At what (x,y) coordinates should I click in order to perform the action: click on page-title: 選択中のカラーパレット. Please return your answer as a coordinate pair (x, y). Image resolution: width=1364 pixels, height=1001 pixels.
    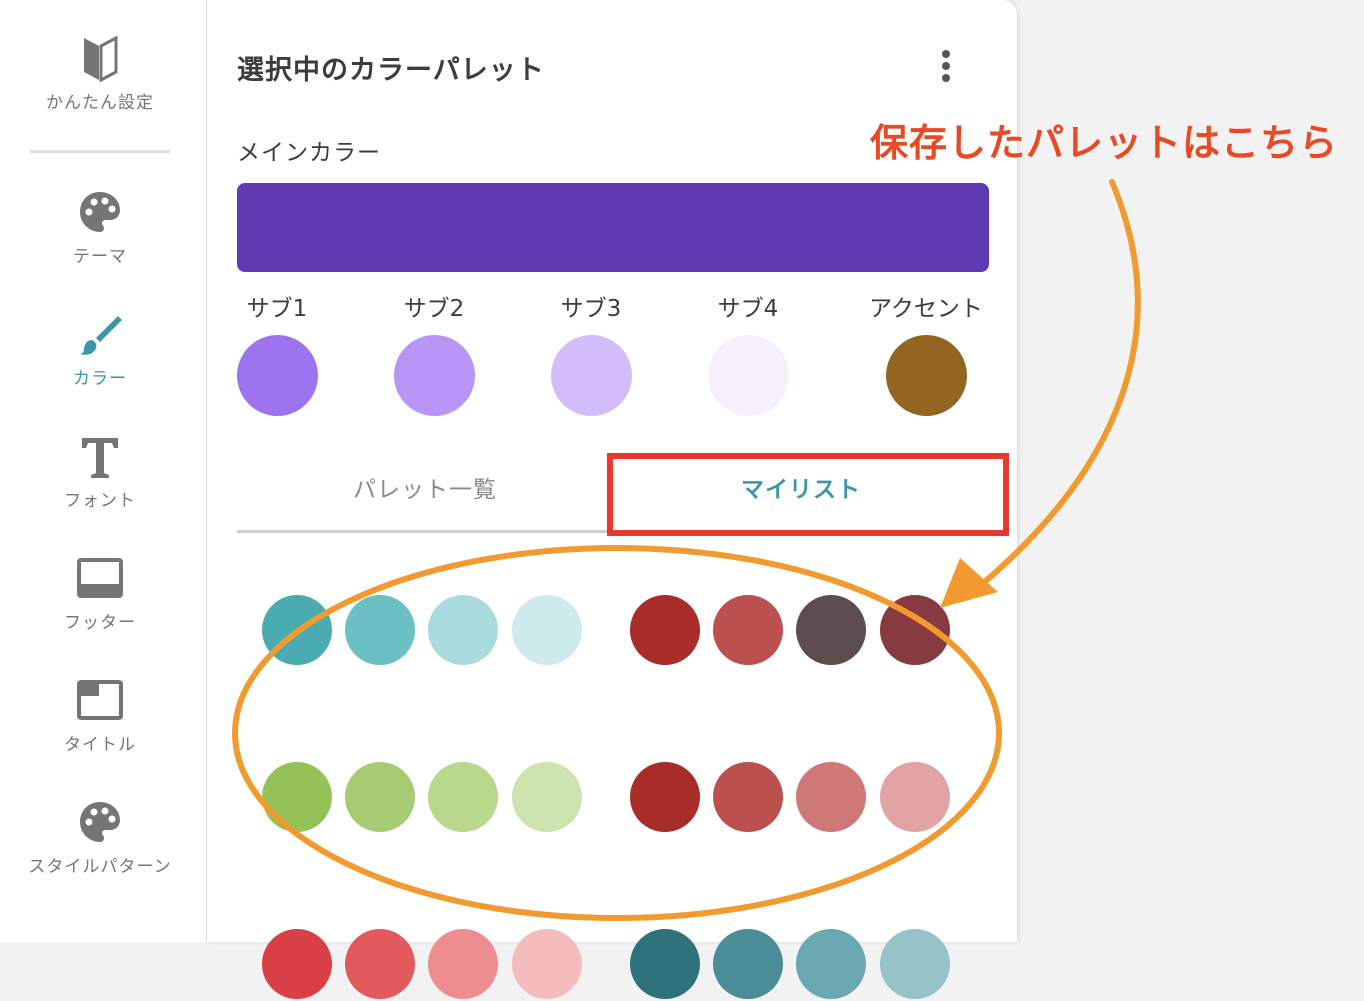
    Looking at the image, I should click on (391, 70).